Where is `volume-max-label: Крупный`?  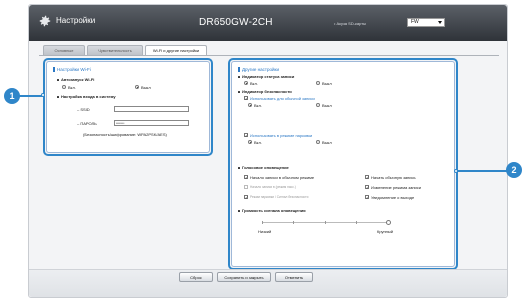 volume-max-label: Крупный is located at coordinates (385, 231).